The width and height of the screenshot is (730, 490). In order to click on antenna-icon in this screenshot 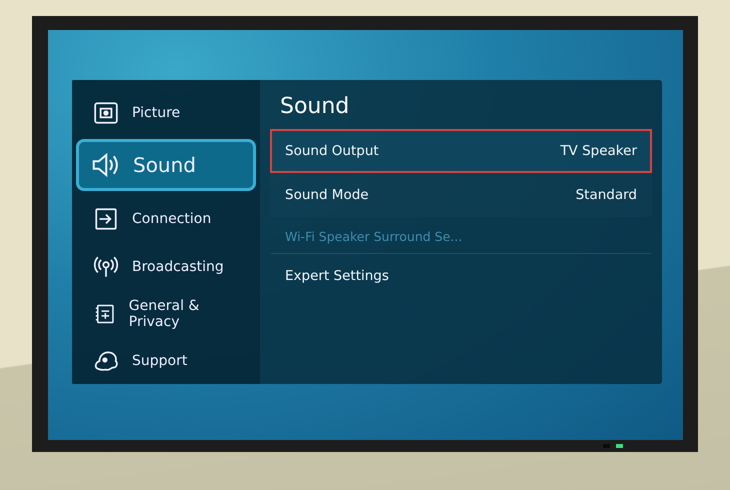, I will do `click(106, 267)`.